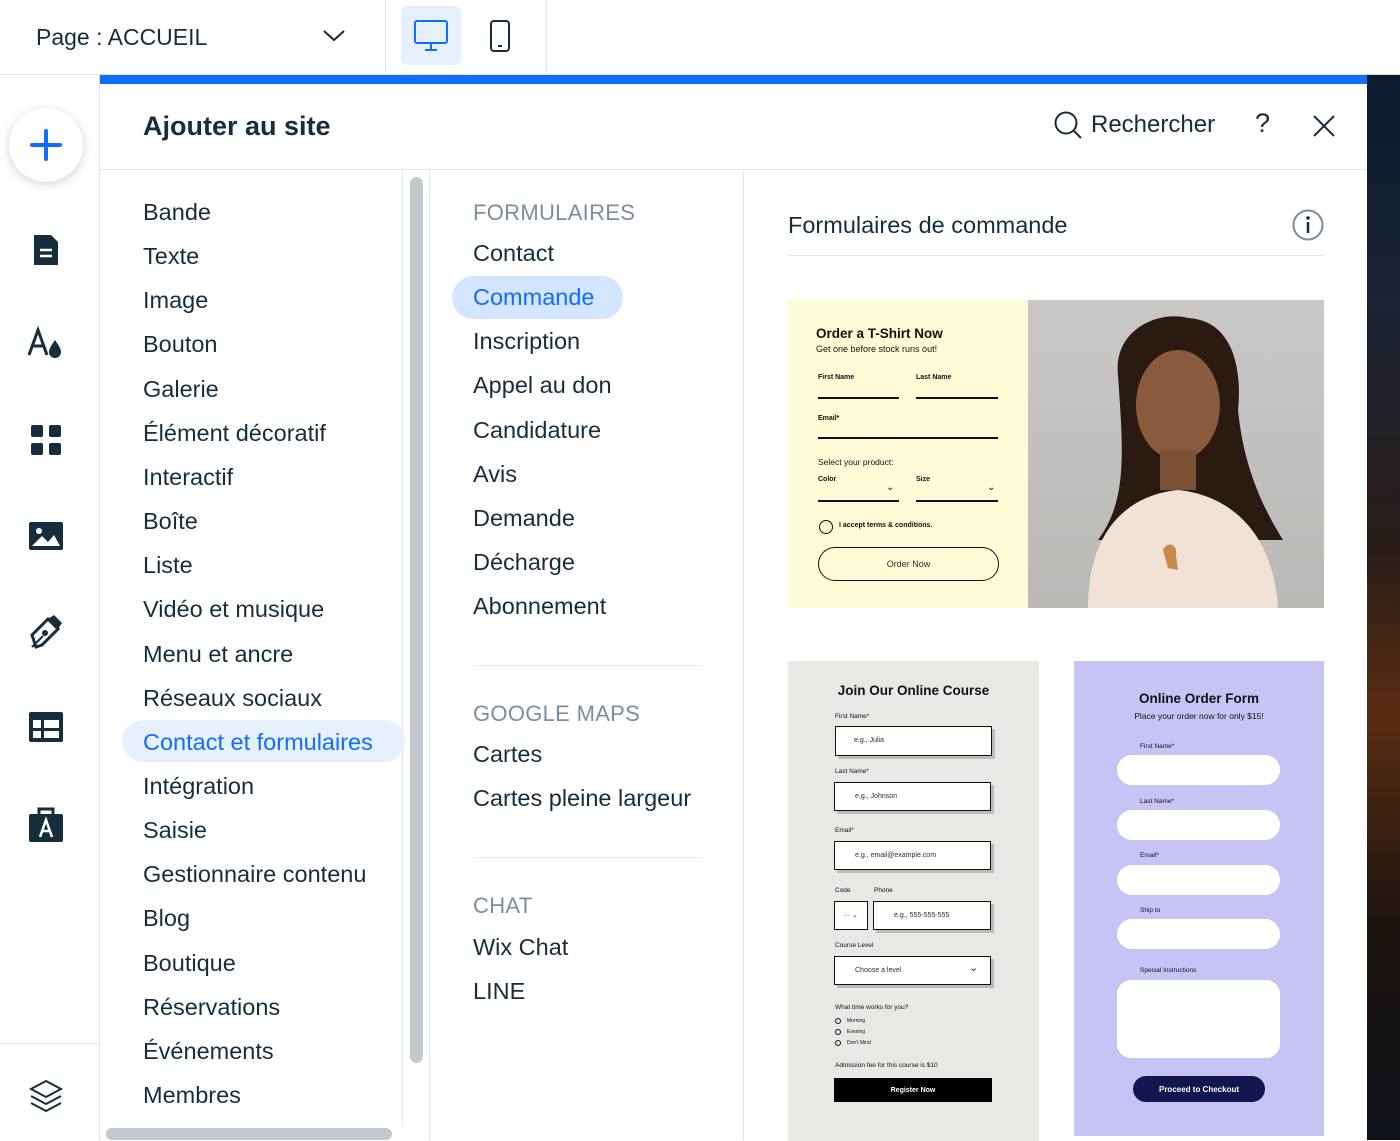  I want to click on section-chat-header: CHAT, so click(503, 905).